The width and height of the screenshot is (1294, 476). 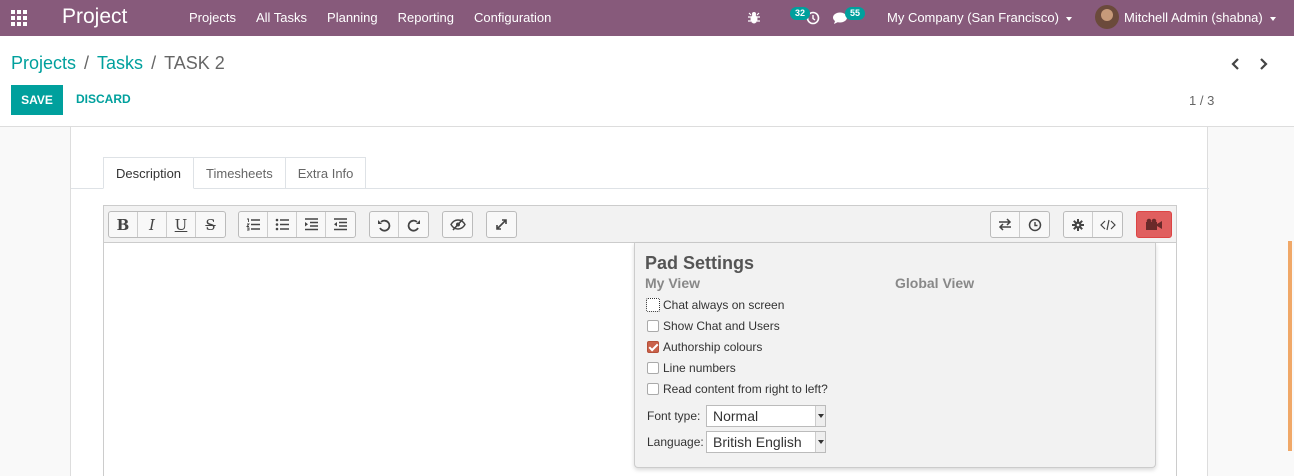 What do you see at coordinates (736, 416) in the screenshot?
I see `font-type-value: Normal` at bounding box center [736, 416].